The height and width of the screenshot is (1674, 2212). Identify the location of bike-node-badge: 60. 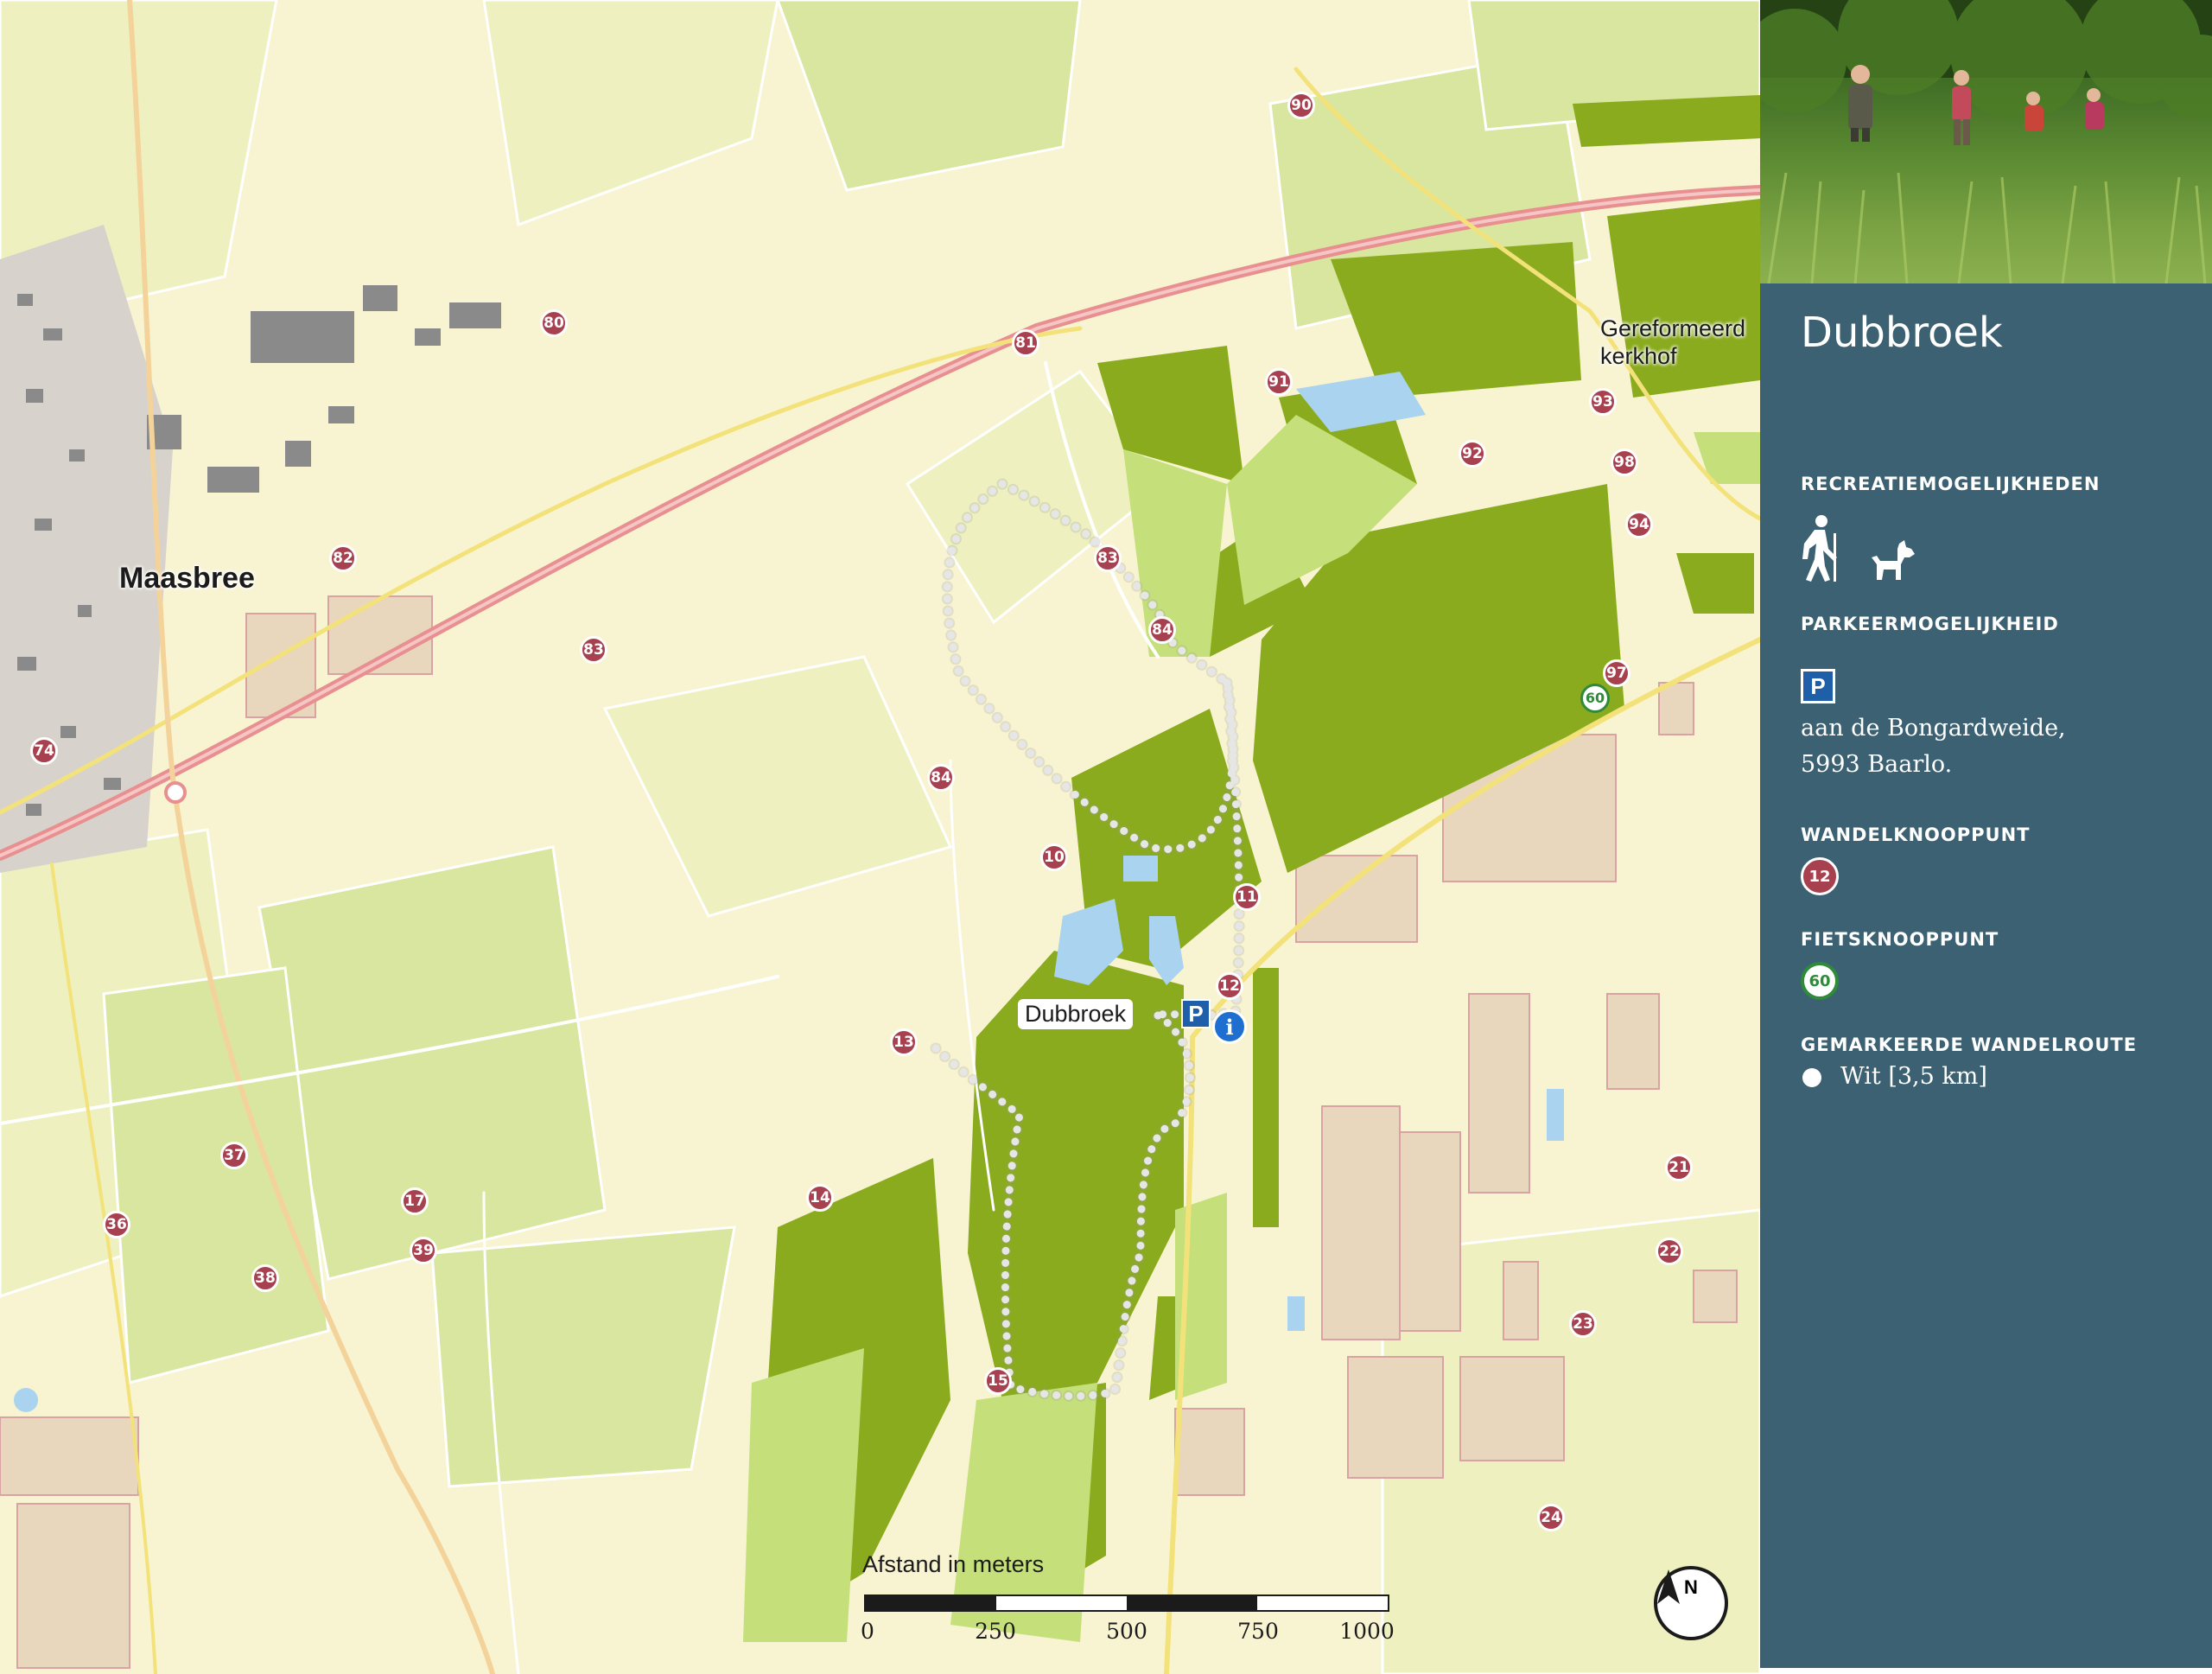
(1820, 981).